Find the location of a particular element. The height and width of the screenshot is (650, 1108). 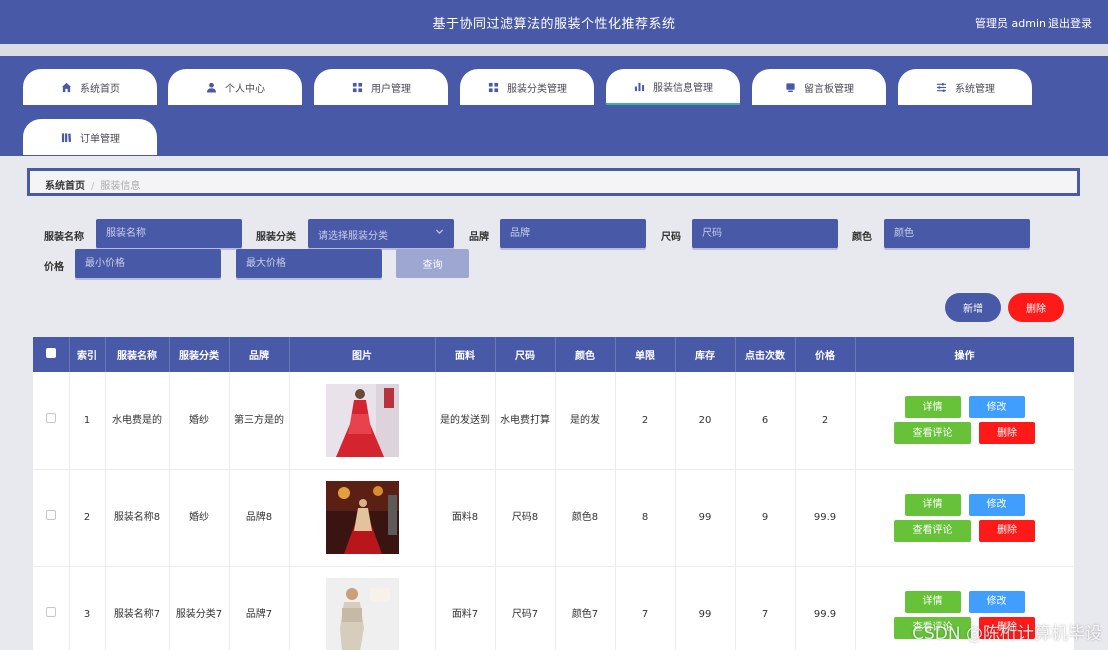

max-price-input is located at coordinates (309, 263).